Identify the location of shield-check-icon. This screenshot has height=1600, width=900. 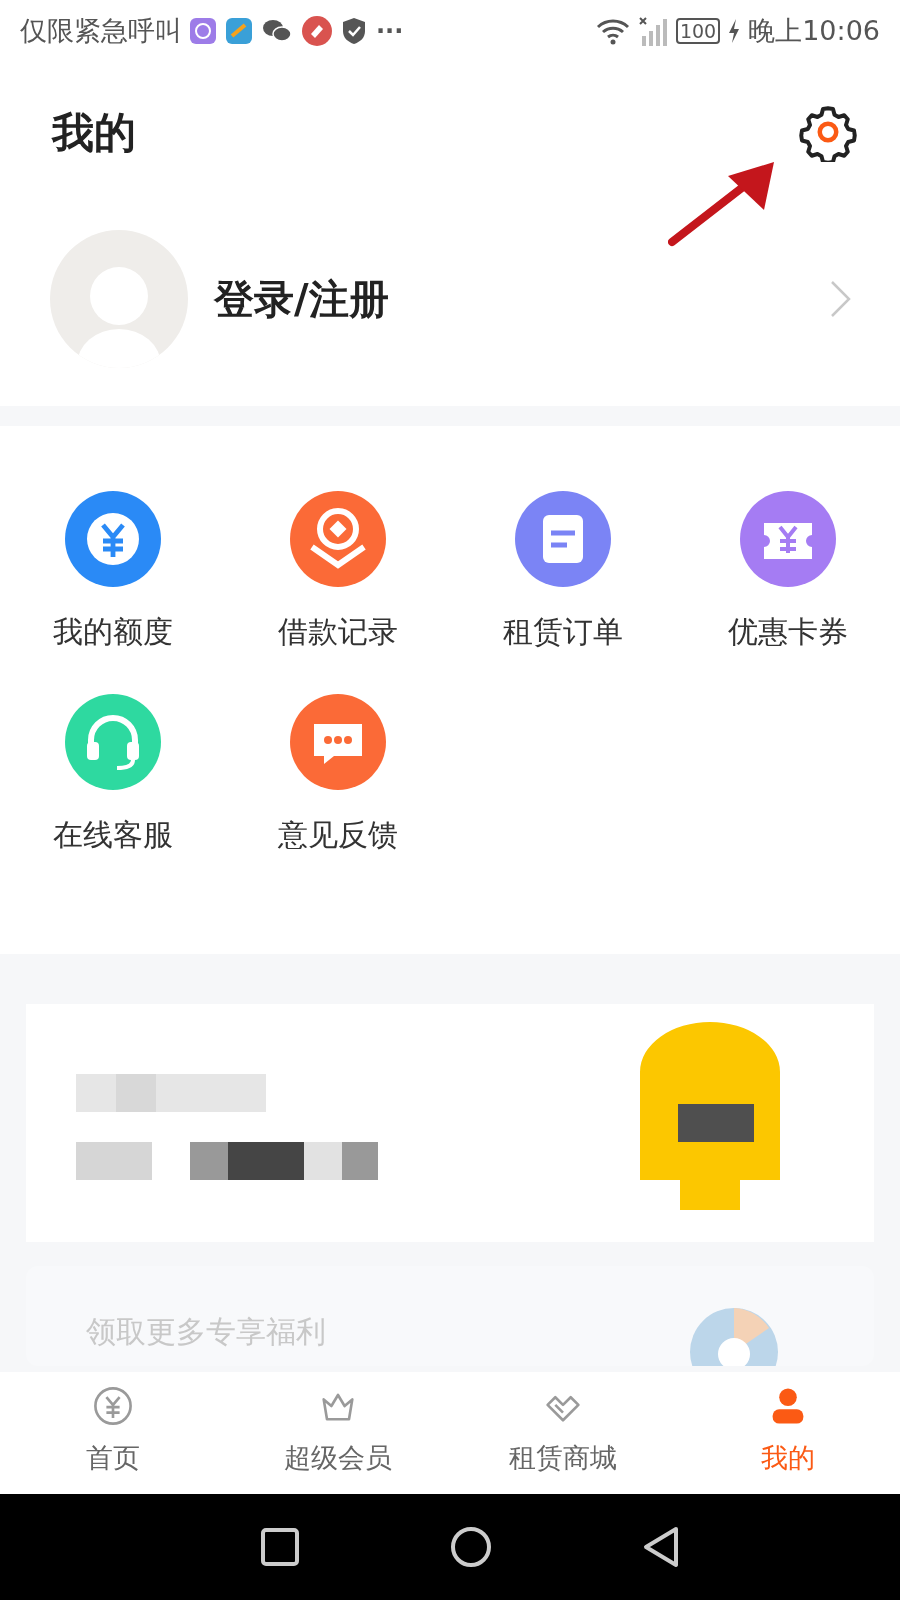
(354, 31).